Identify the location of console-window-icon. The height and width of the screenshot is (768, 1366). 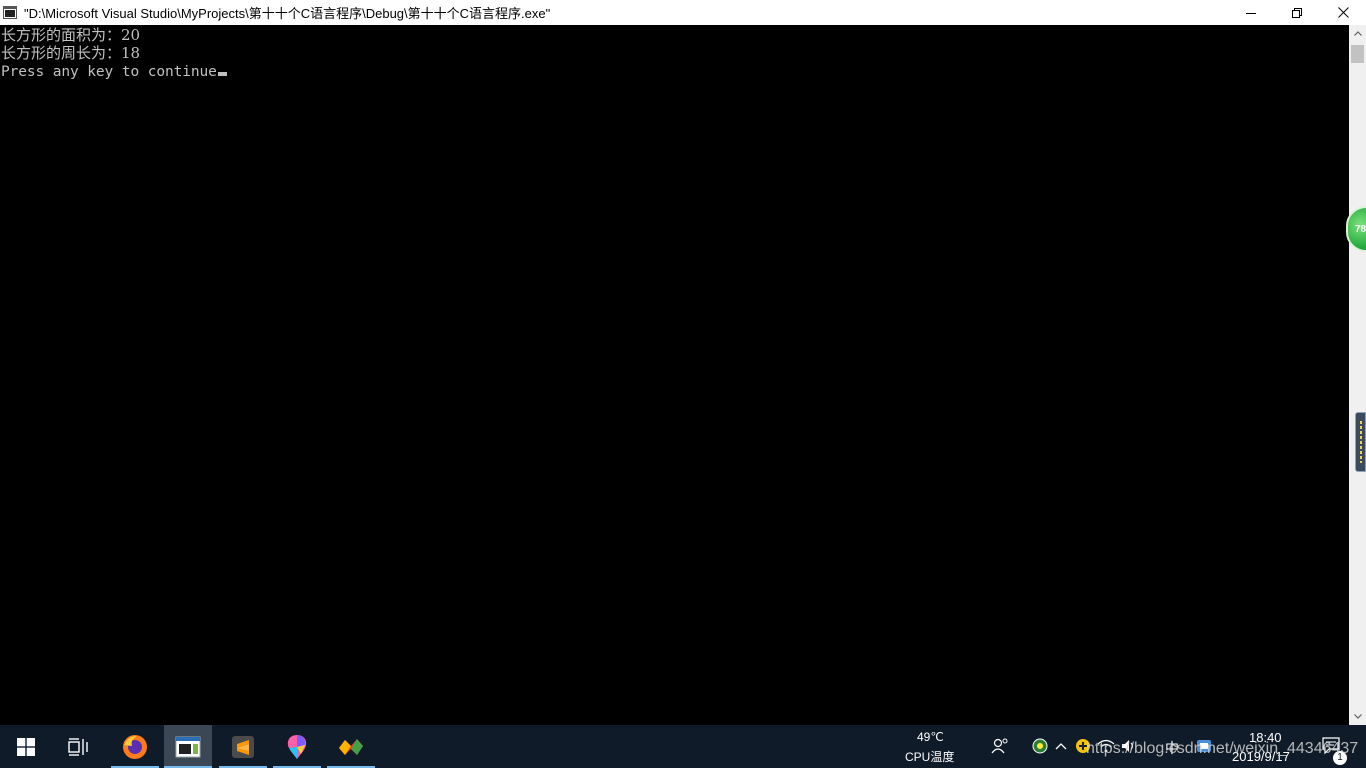
(188, 746).